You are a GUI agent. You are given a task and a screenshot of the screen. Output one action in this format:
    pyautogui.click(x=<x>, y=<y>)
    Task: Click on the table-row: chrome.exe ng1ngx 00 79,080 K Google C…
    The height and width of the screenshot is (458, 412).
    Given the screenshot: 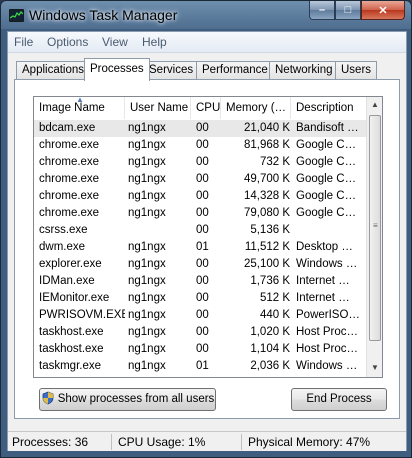 What is the action you would take?
    pyautogui.click(x=200, y=213)
    